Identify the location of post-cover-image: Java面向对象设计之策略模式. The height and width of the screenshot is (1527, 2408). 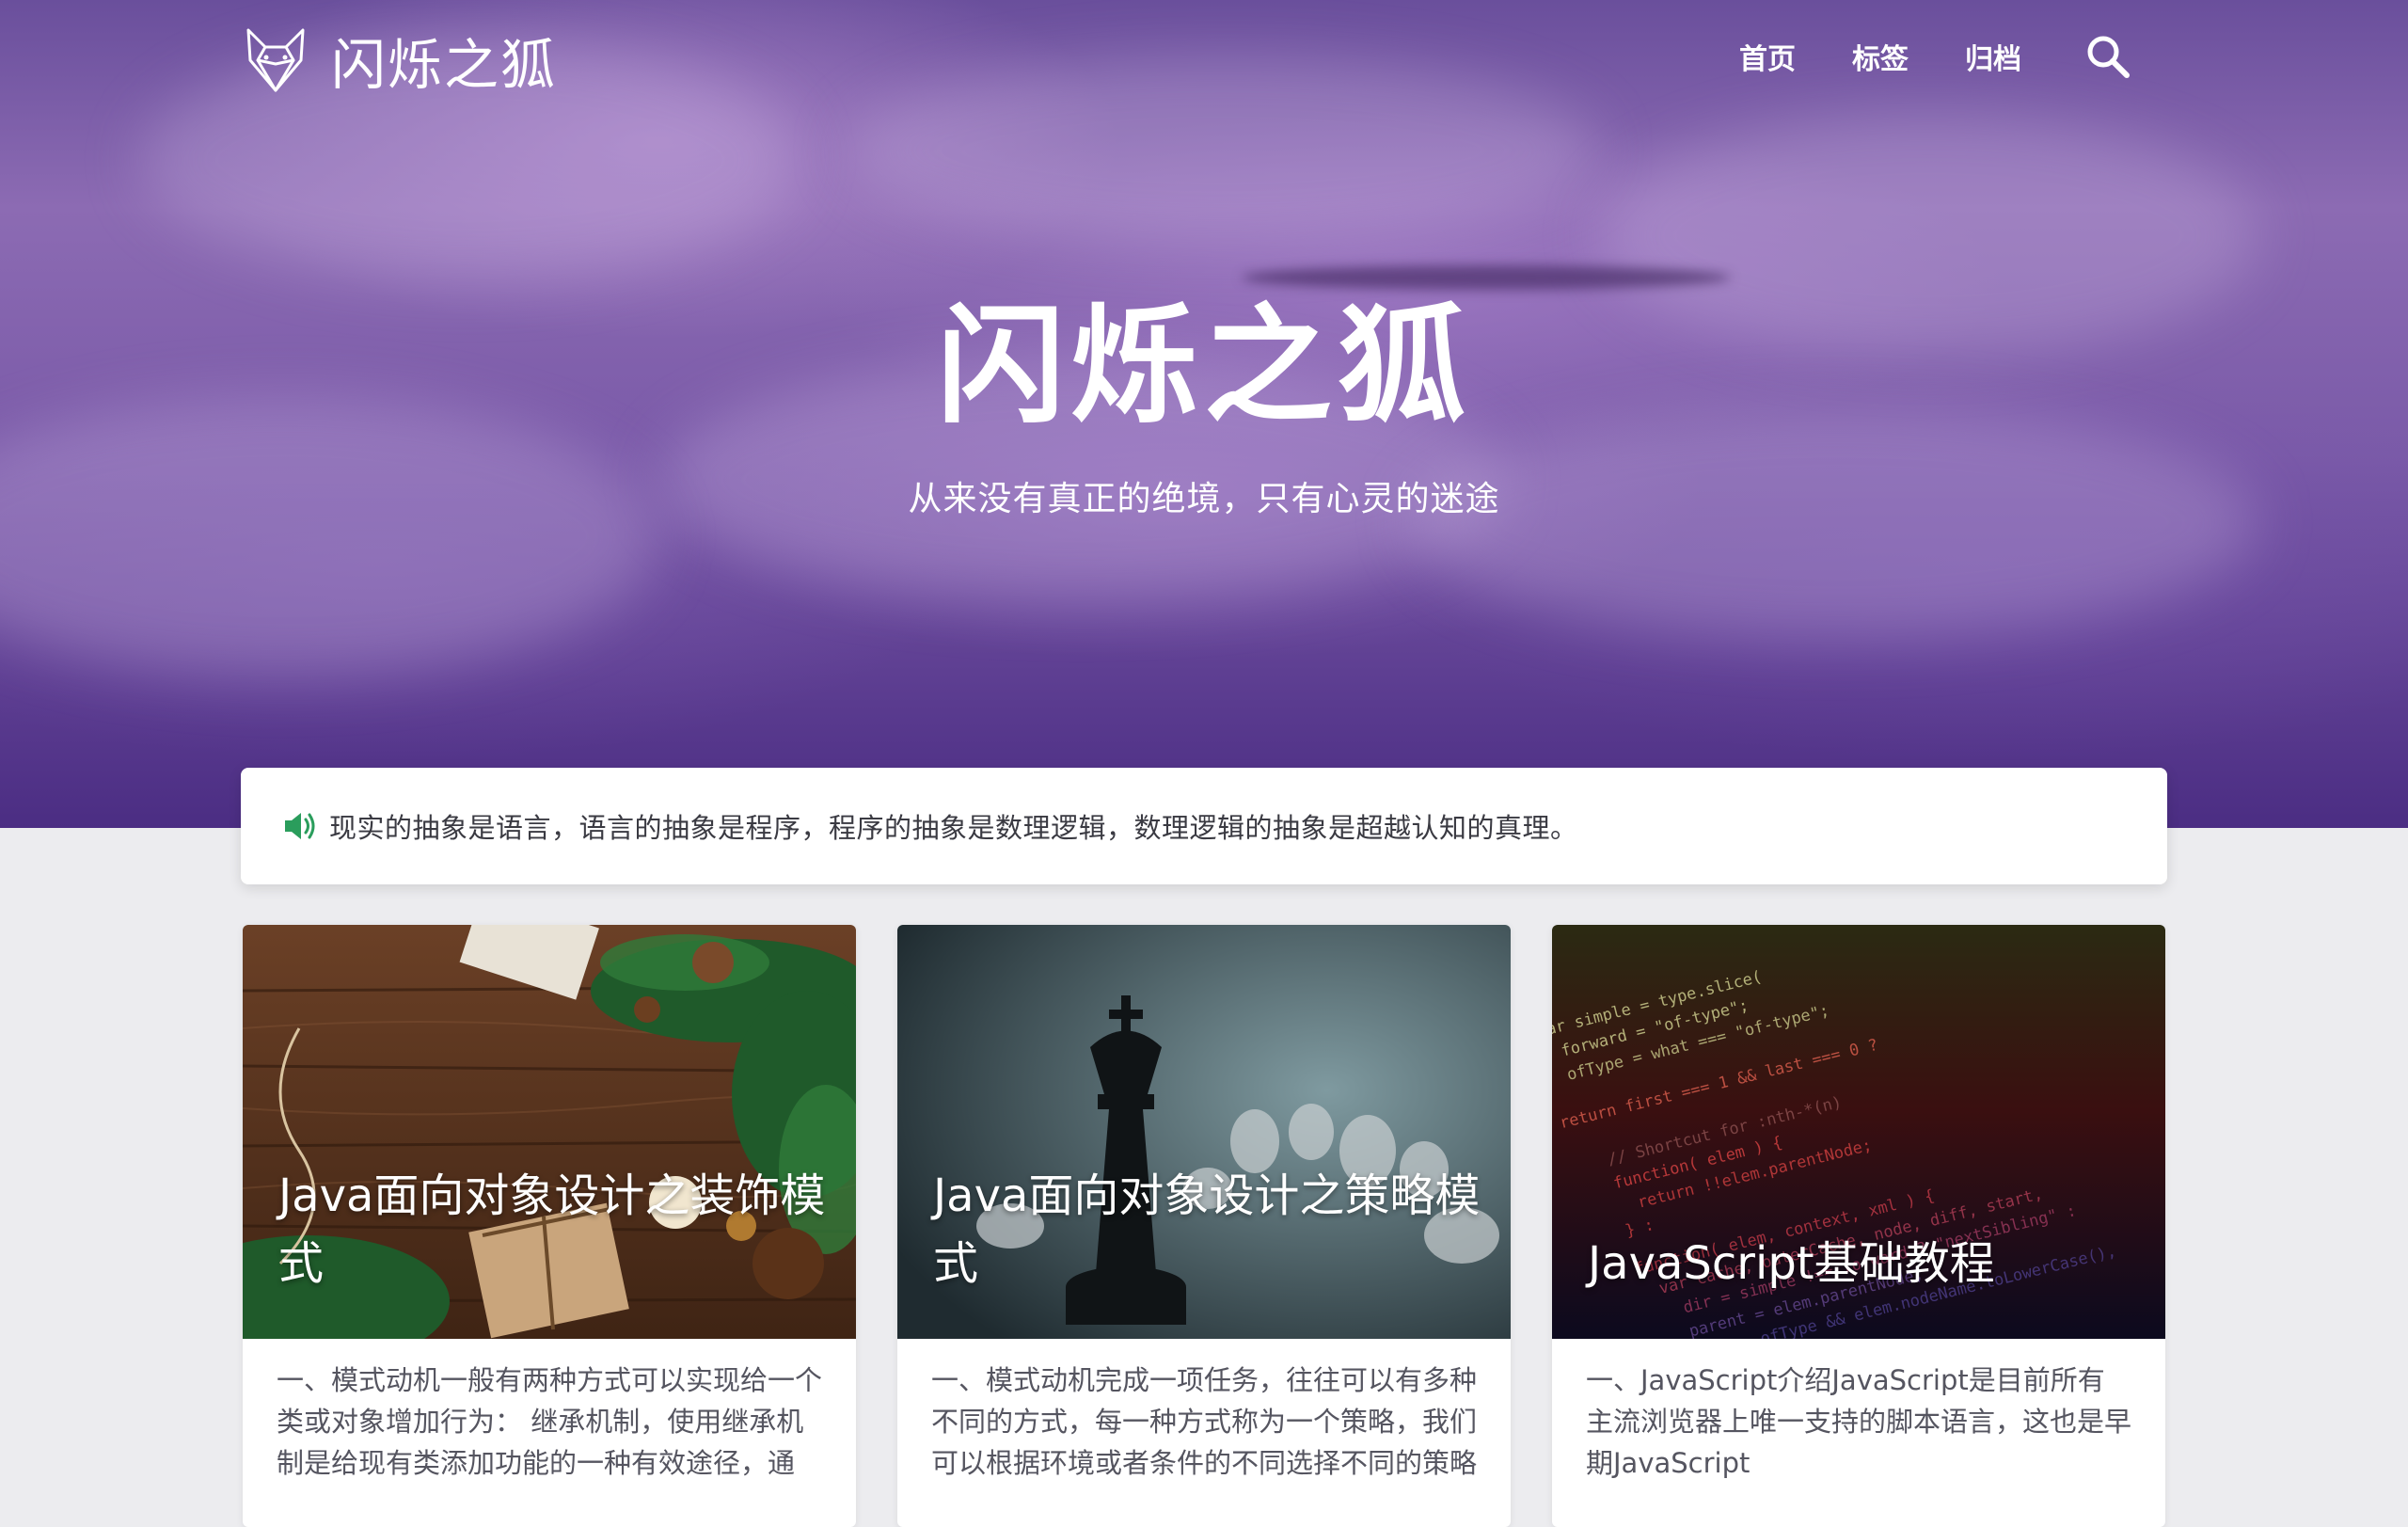
(1204, 1132).